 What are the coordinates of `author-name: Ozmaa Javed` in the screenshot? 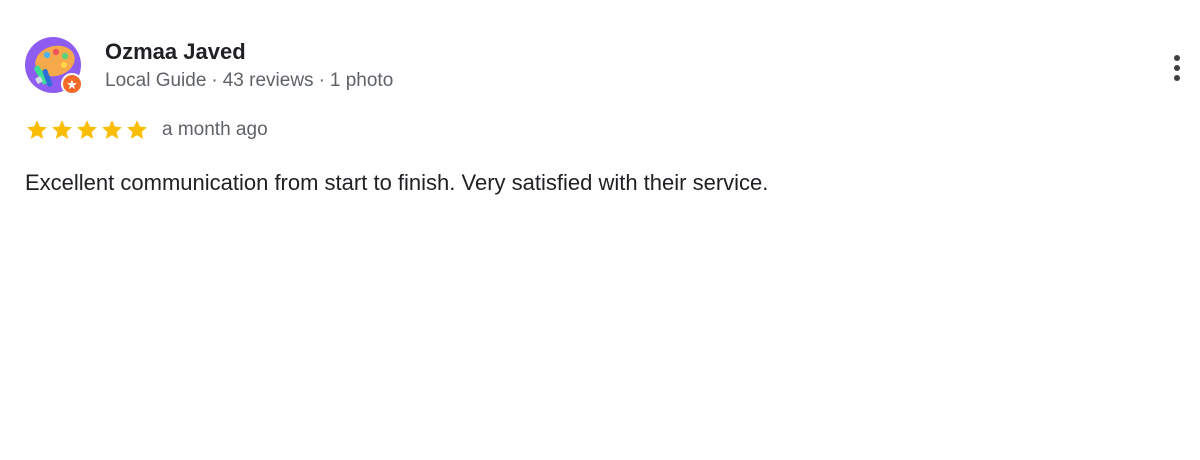 It's located at (175, 52).